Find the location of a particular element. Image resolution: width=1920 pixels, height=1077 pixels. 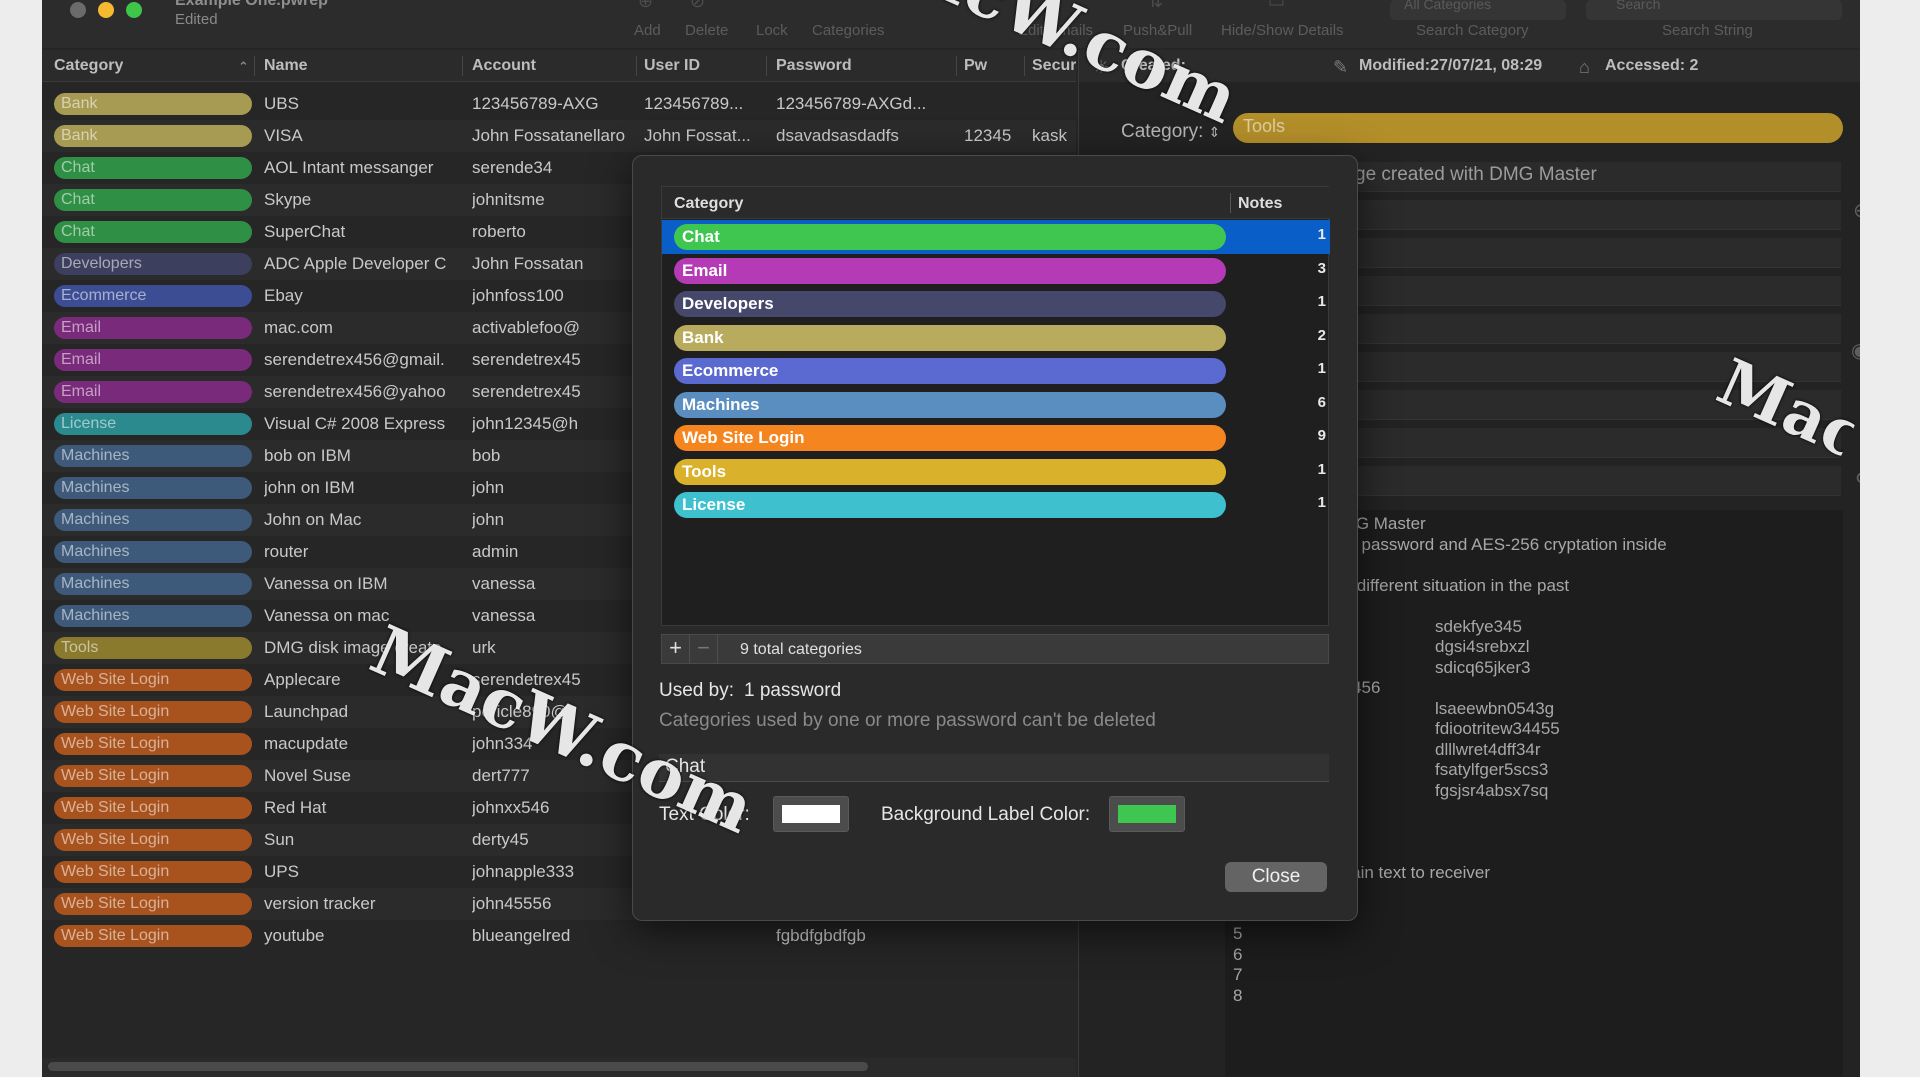

used-by-row: Used by: 1 password is located at coordinates (750, 691).